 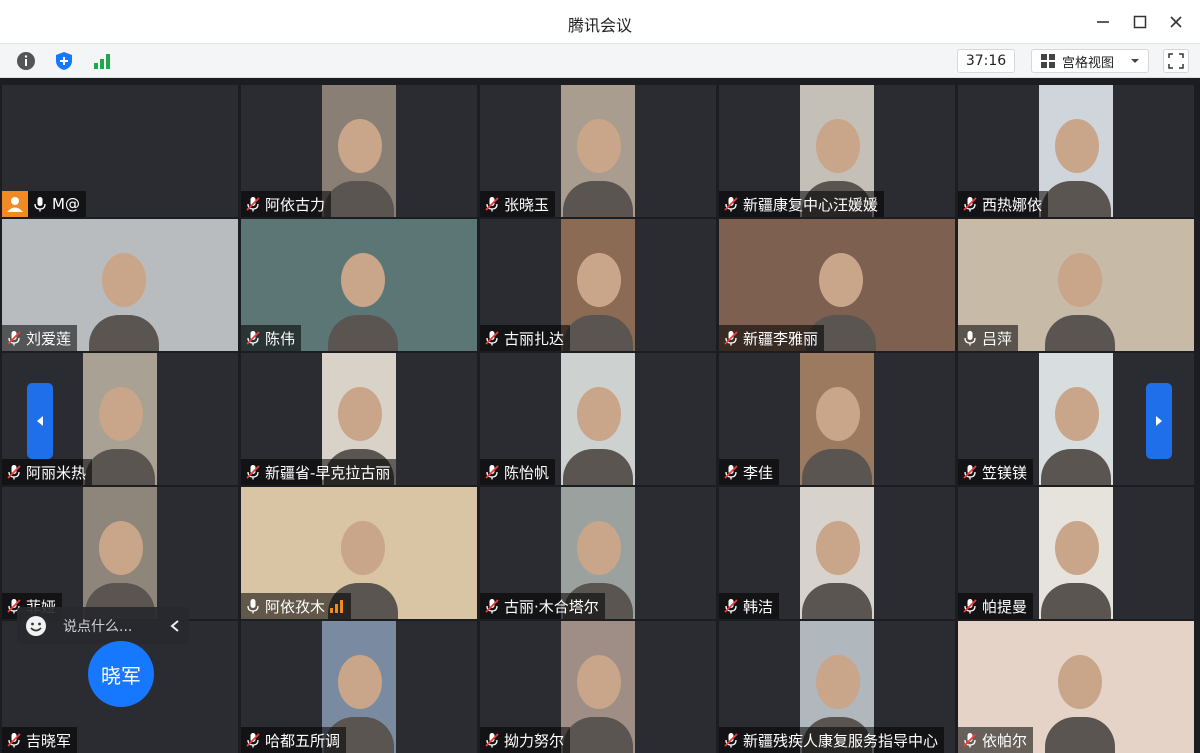 I want to click on participant-tile: 古丽扎达, so click(x=598, y=285).